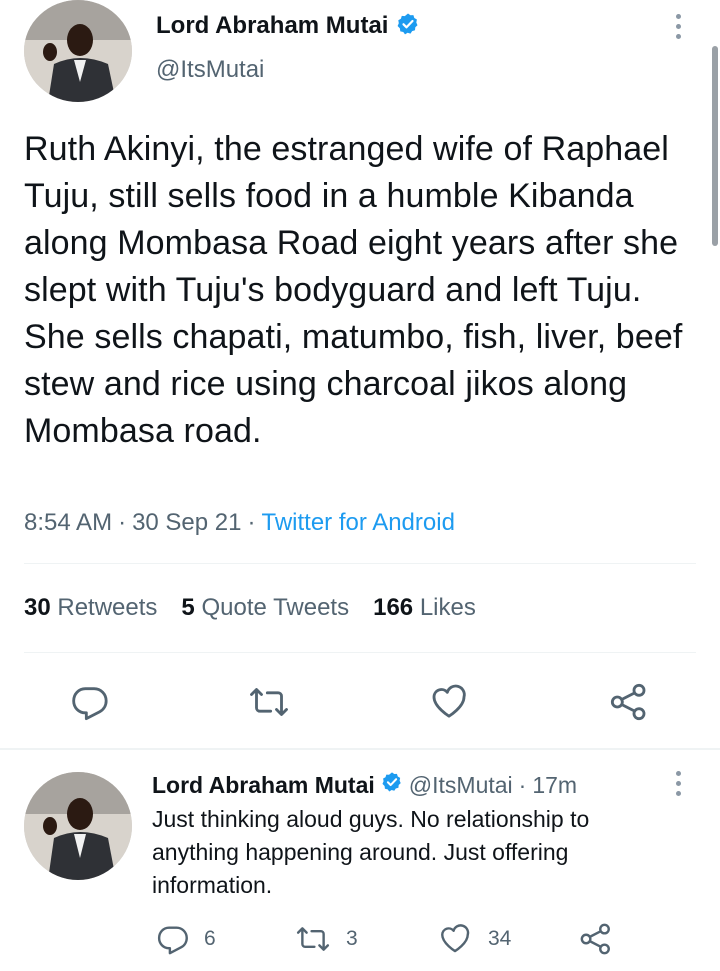 The width and height of the screenshot is (720, 971). I want to click on author-handle: @ItsMutai, so click(210, 70).